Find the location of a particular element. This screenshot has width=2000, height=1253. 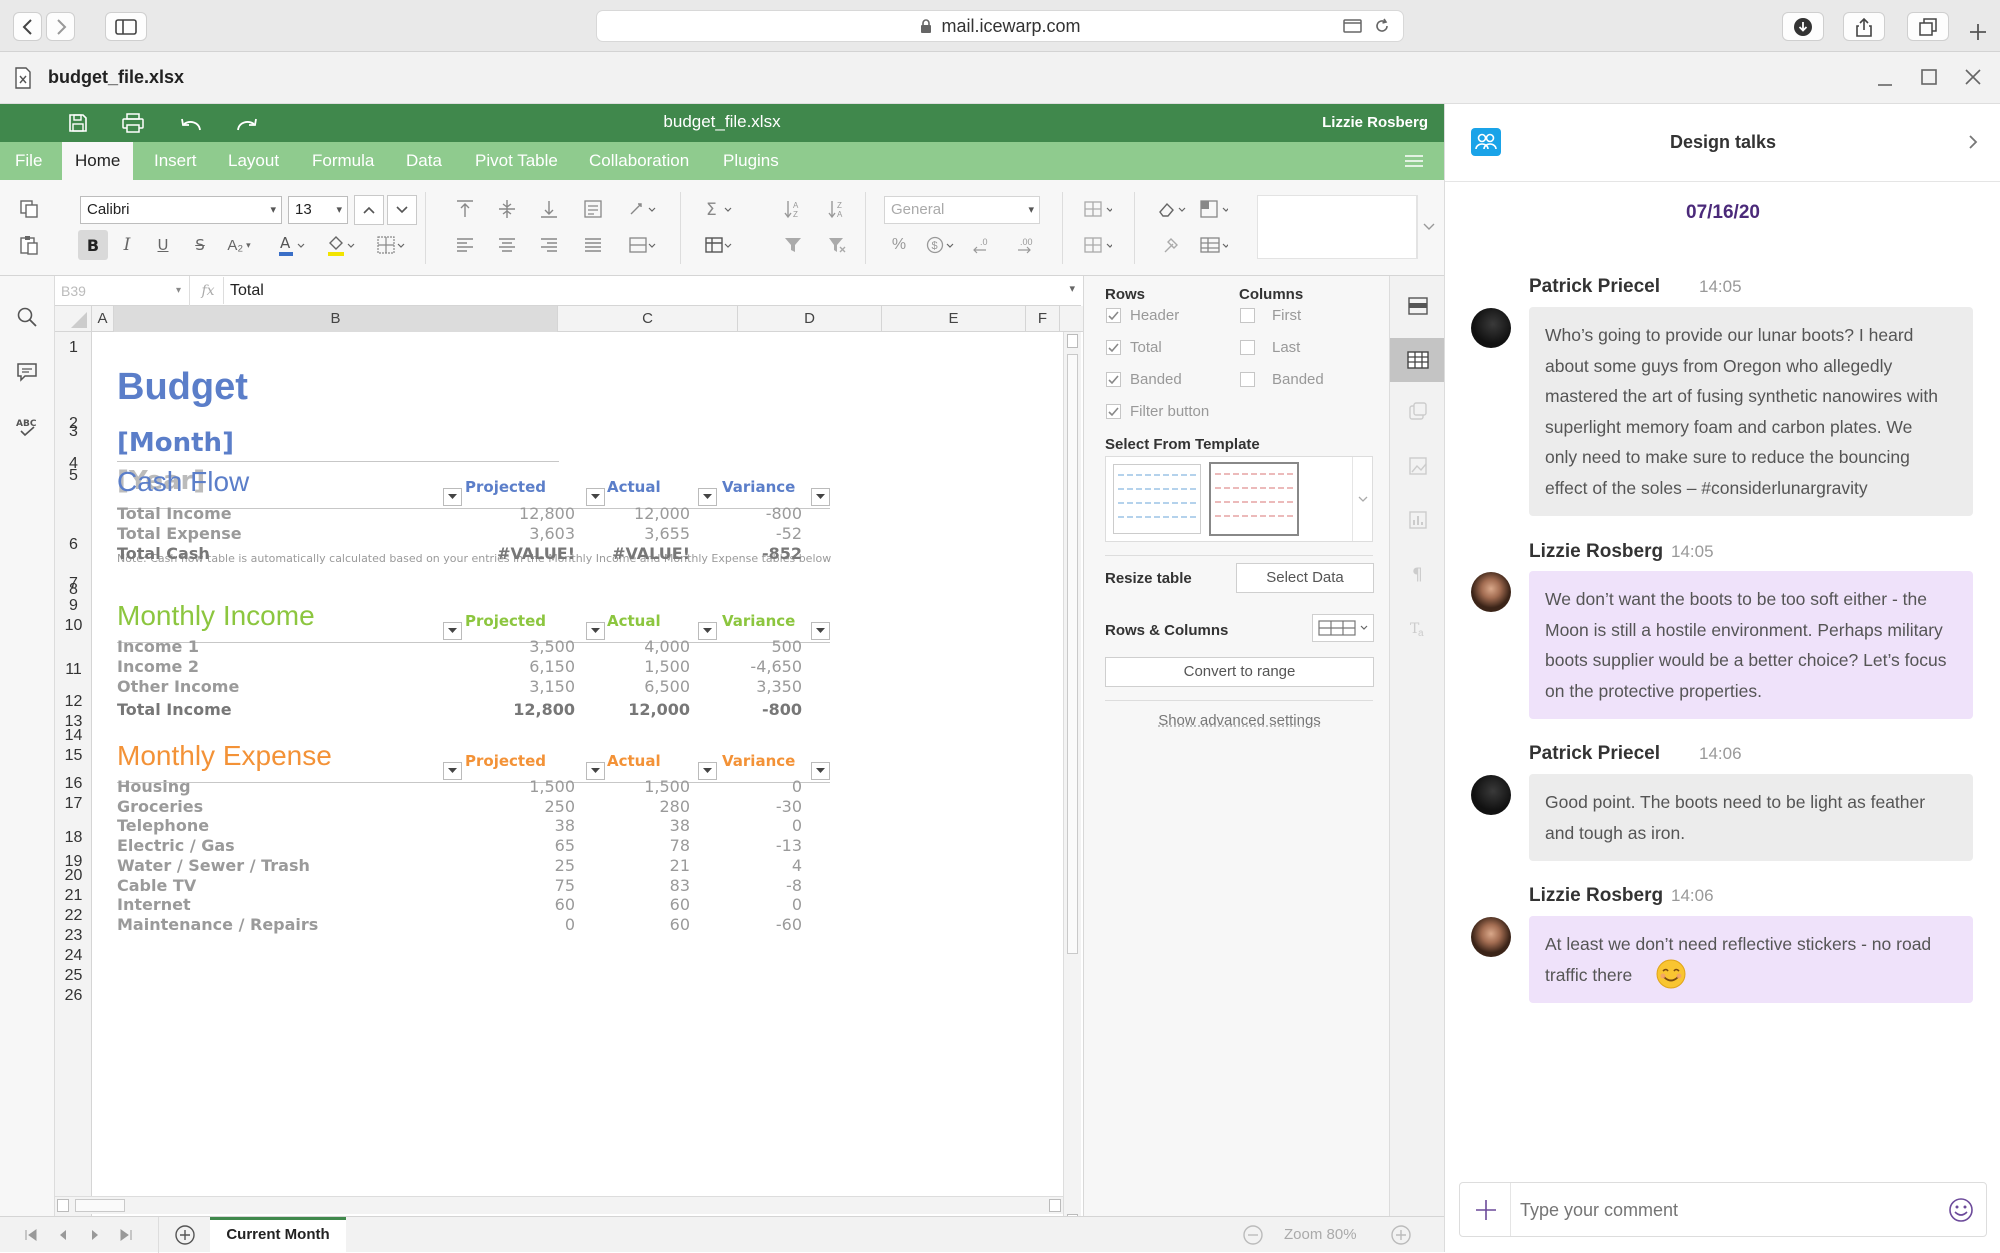

search-icon is located at coordinates (27, 317).